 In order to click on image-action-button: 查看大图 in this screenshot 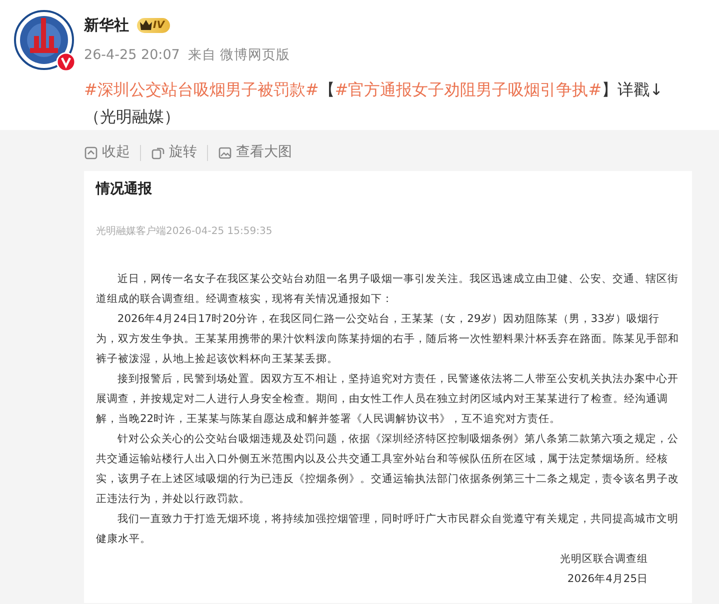, I will do `click(255, 152)`.